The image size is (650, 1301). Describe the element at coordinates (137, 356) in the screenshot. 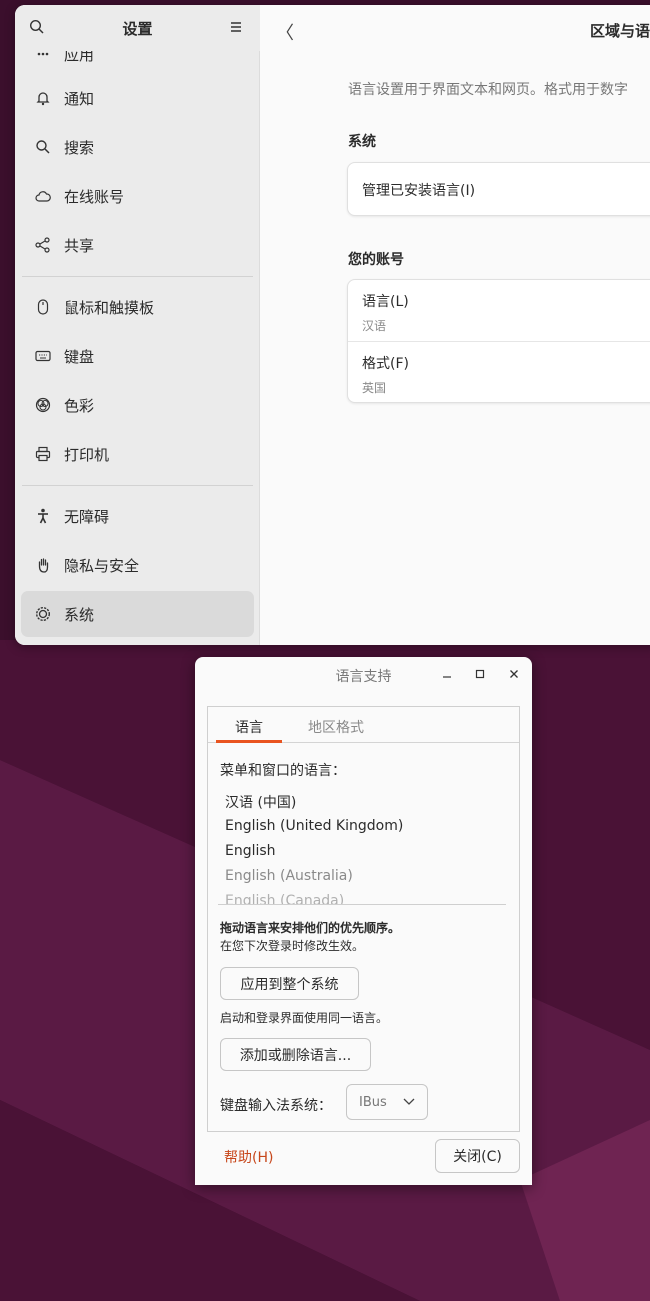

I see `sidebar-item-keyboard: 键盘` at that location.